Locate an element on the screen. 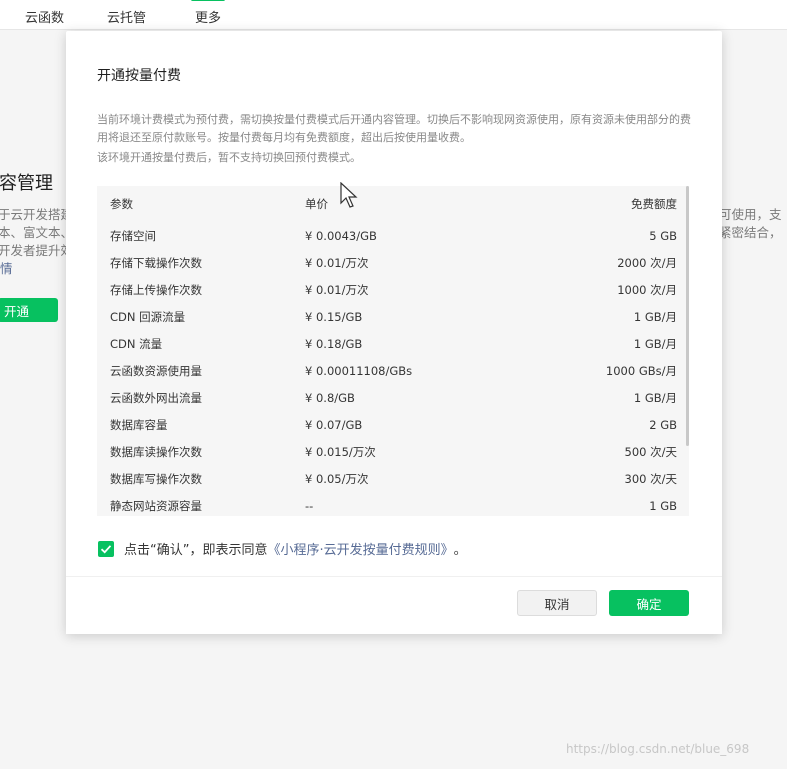 The height and width of the screenshot is (769, 787). row-param: 存储上传操作次数 is located at coordinates (156, 289).